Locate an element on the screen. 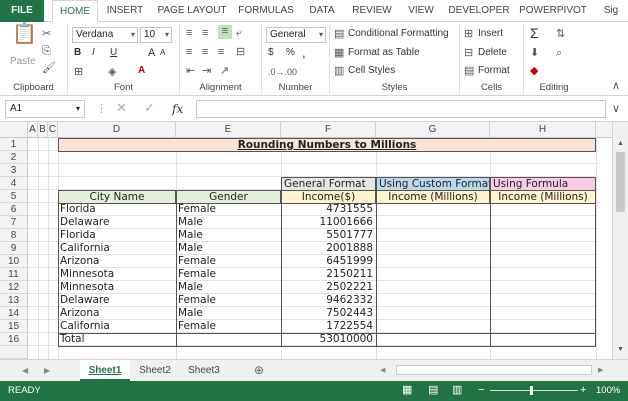 The height and width of the screenshot is (401, 628). income-cell: 5501777 is located at coordinates (327, 235).